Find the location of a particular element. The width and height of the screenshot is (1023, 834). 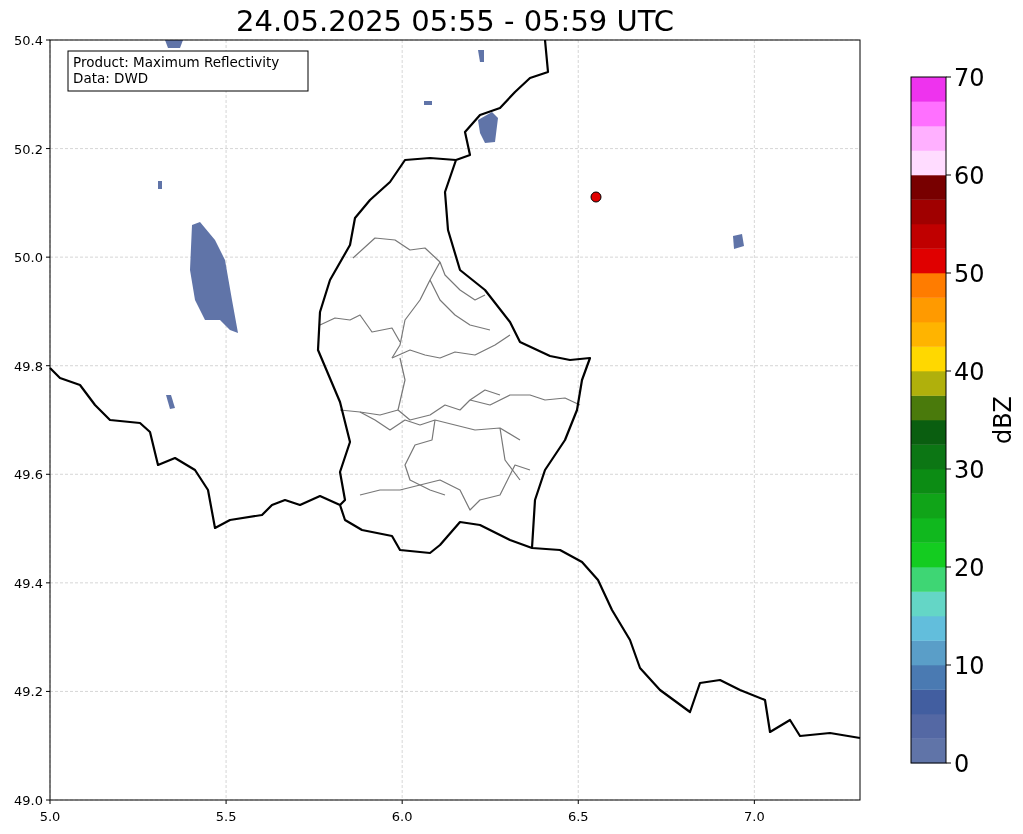

axis-tick-label: 49.8 is located at coordinates (28, 366).